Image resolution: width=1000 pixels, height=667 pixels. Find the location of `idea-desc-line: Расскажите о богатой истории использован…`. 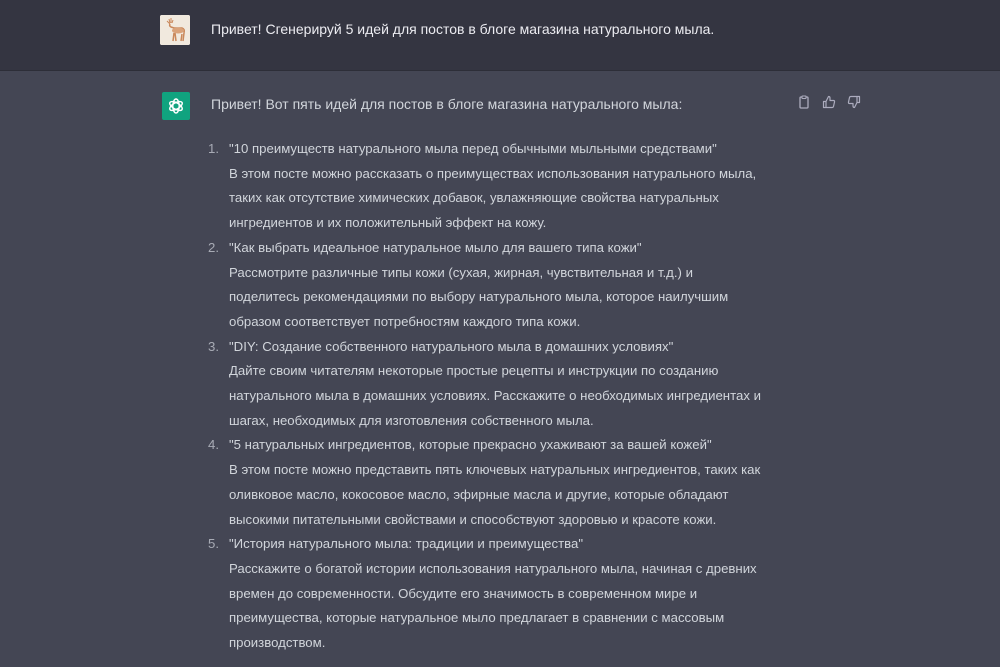

idea-desc-line: Расскажите о богатой истории использован… is located at coordinates (493, 568).